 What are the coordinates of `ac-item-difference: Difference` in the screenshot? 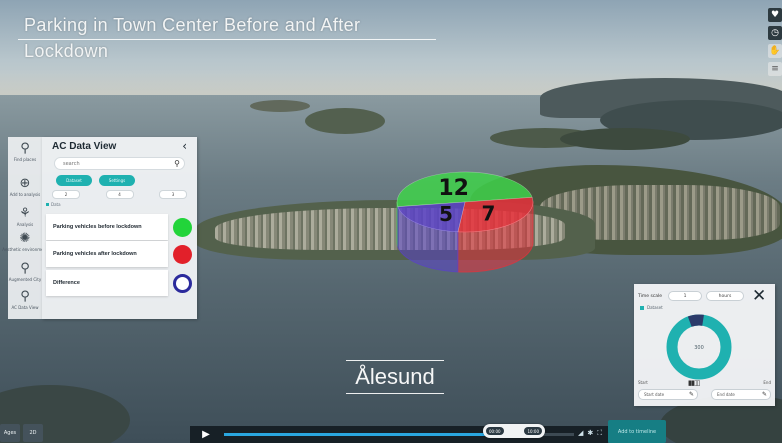 It's located at (119, 283).